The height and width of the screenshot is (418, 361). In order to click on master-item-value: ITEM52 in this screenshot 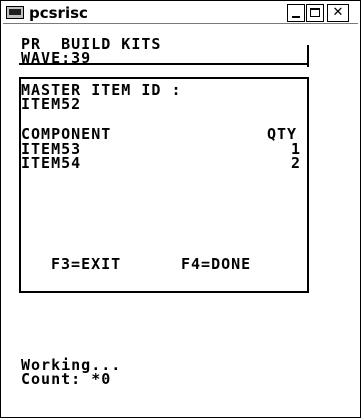, I will do `click(51, 104)`.